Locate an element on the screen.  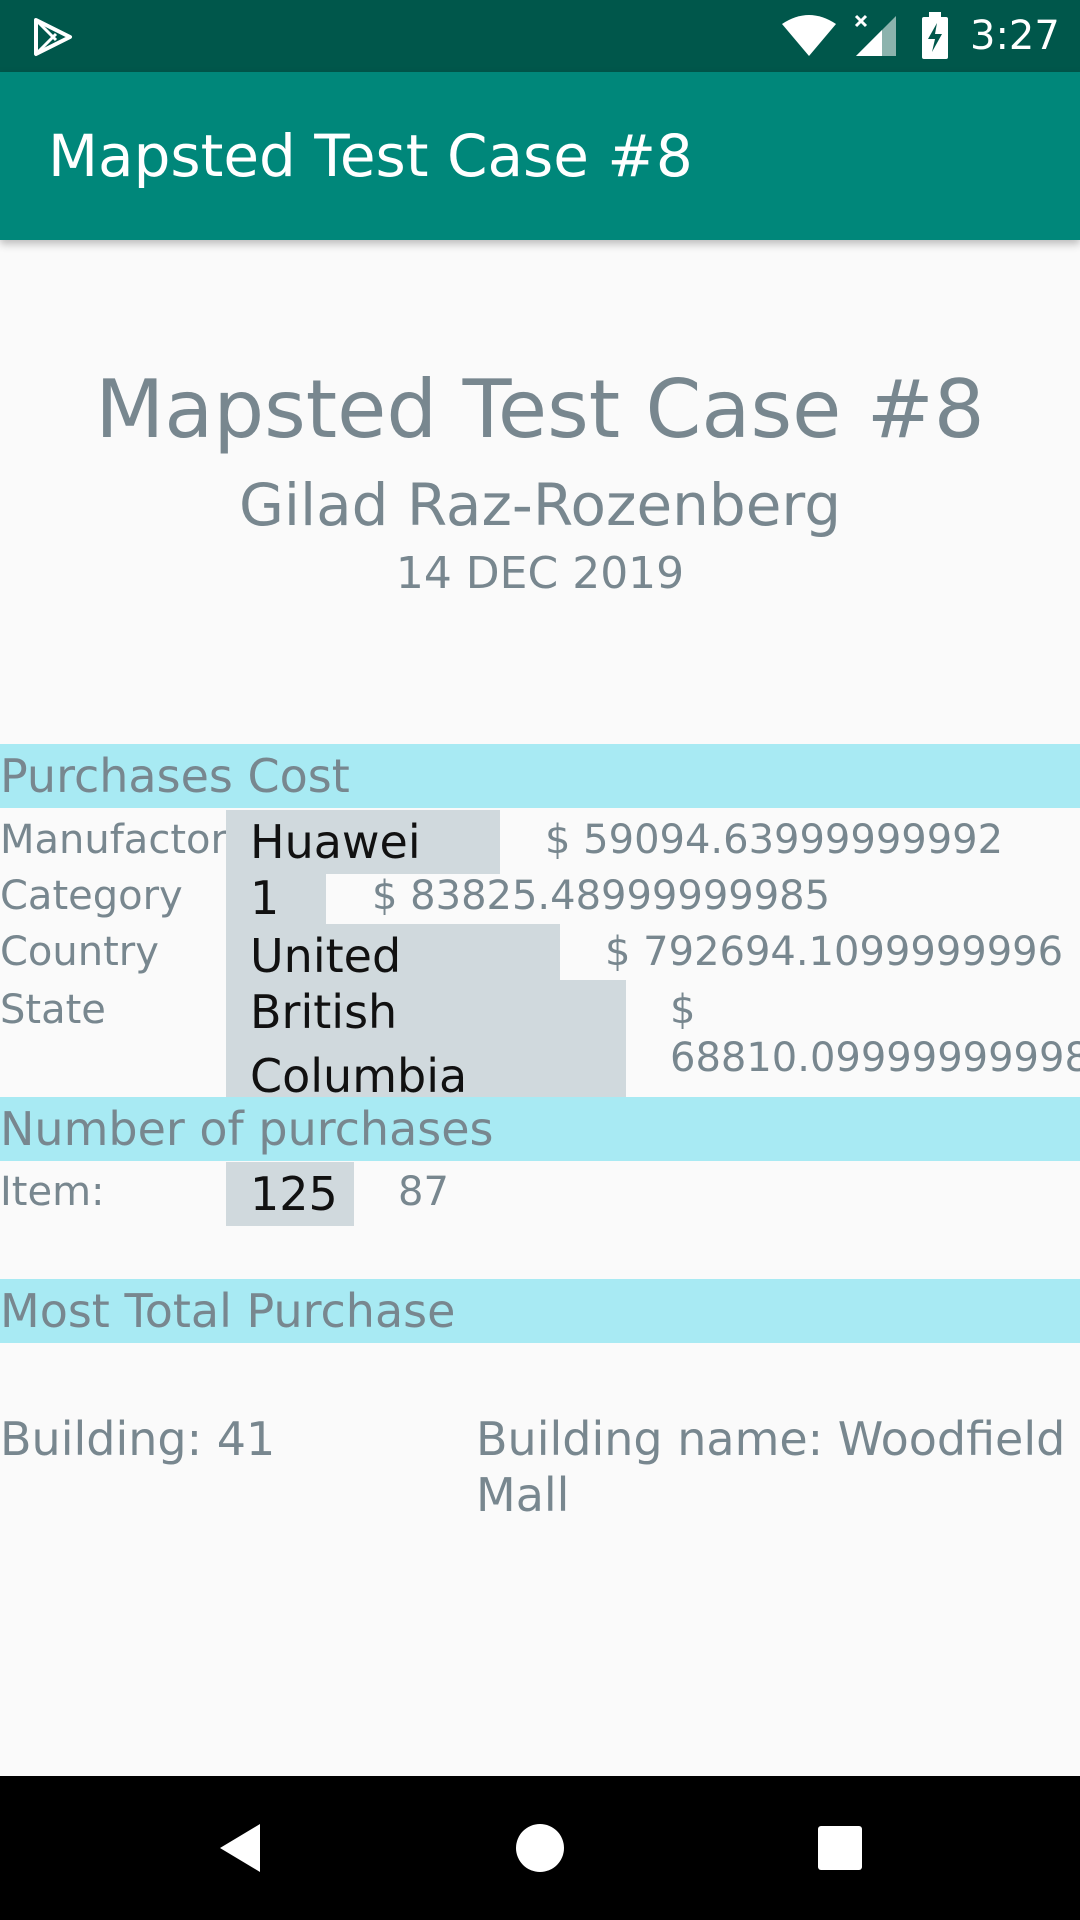
state-label: State is located at coordinates (53, 1010).